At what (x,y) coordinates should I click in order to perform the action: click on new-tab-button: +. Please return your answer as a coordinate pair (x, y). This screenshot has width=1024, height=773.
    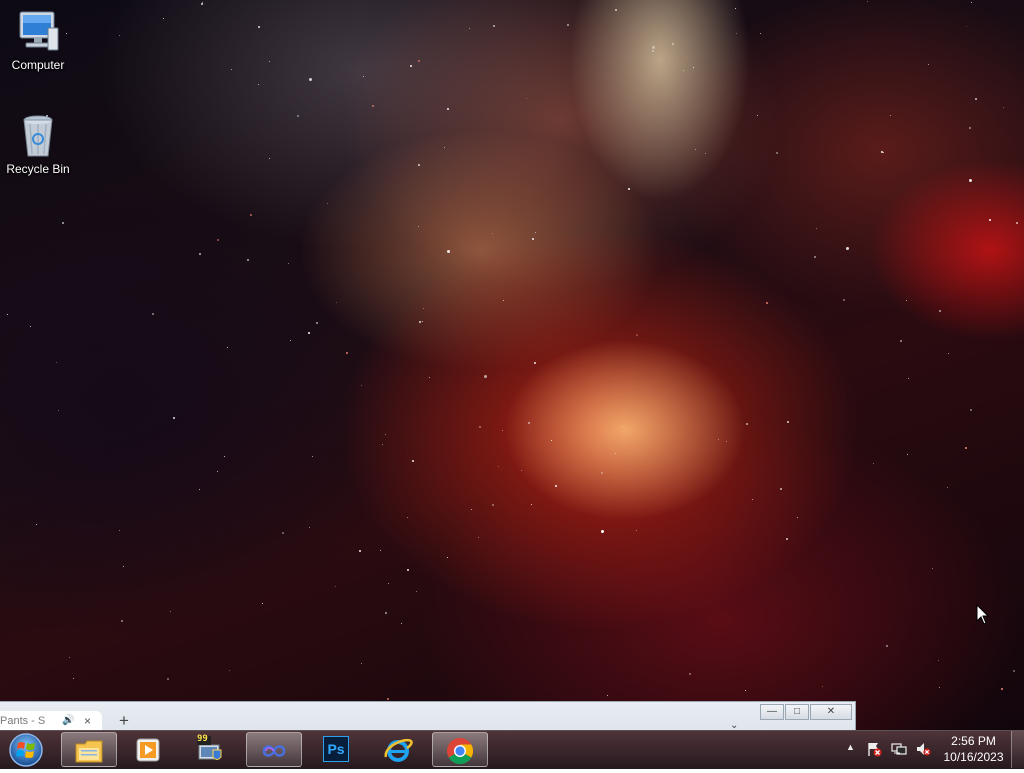
    Looking at the image, I should click on (124, 720).